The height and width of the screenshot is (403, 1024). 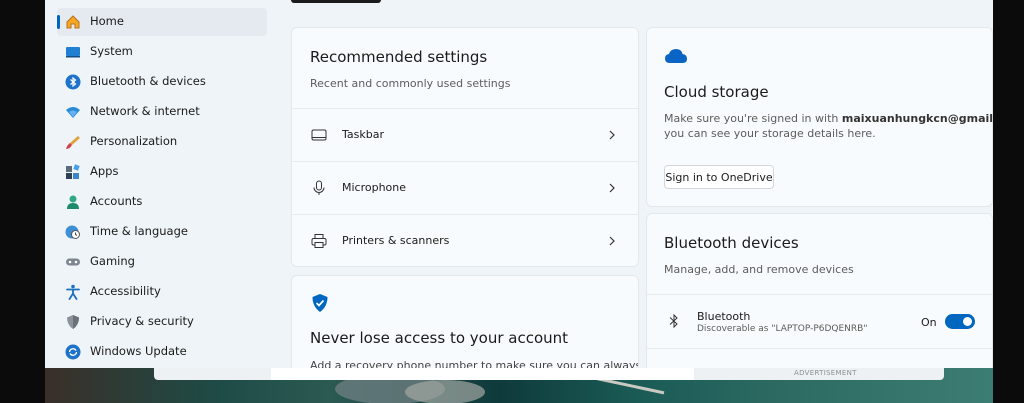 I want to click on bluetooth-state-label: On, so click(x=929, y=322).